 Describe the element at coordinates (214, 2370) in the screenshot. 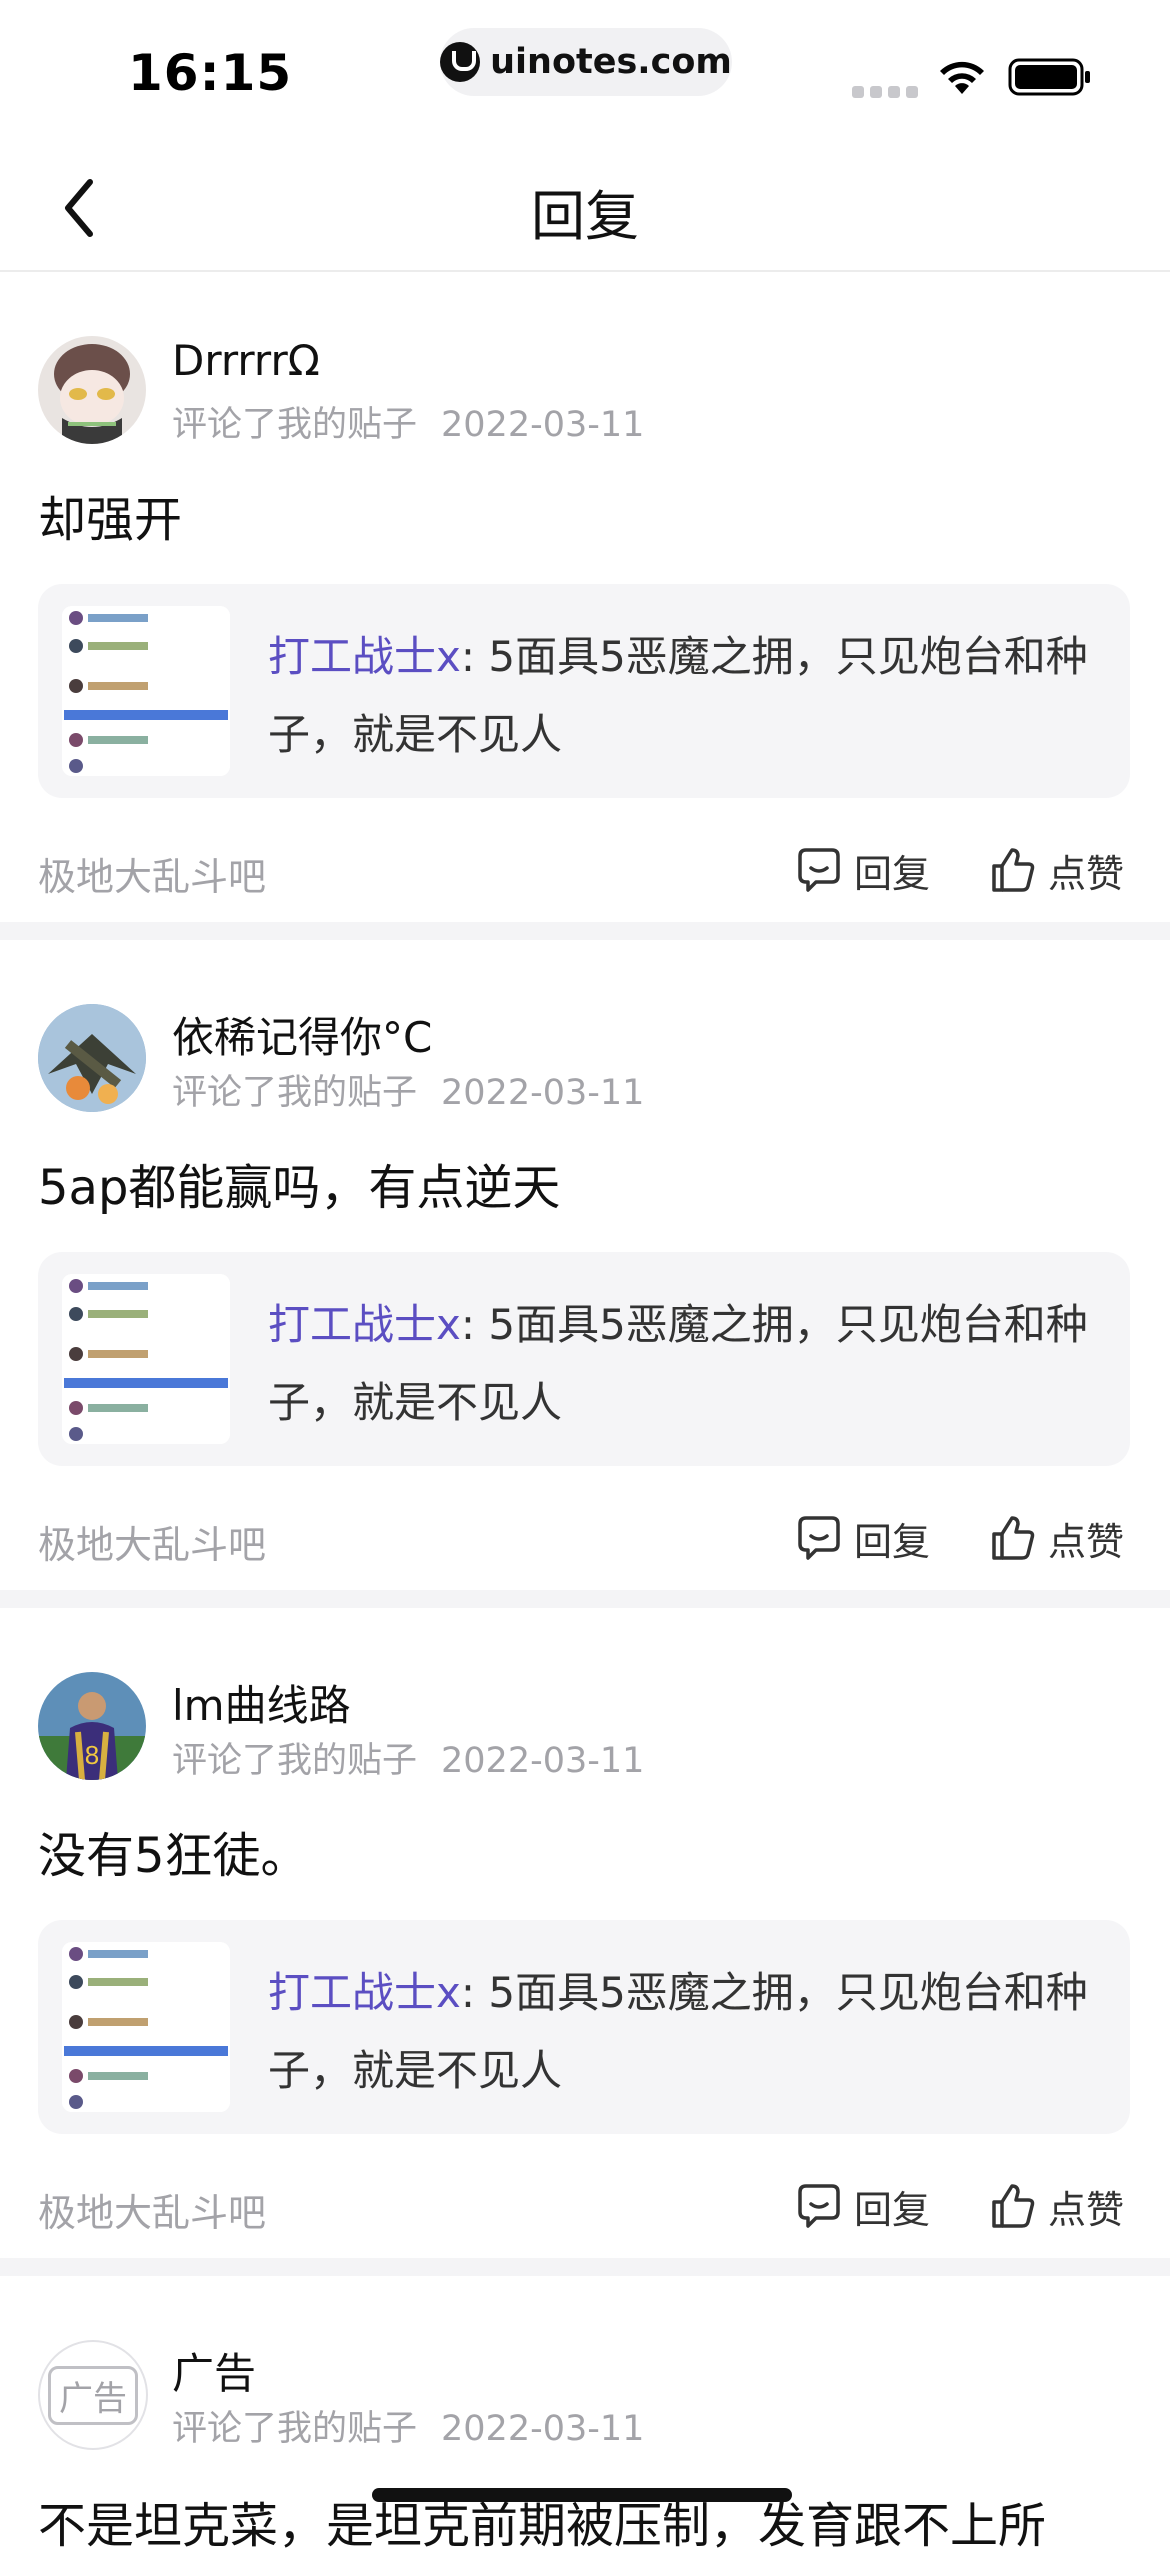

I see `username: 广告` at that location.